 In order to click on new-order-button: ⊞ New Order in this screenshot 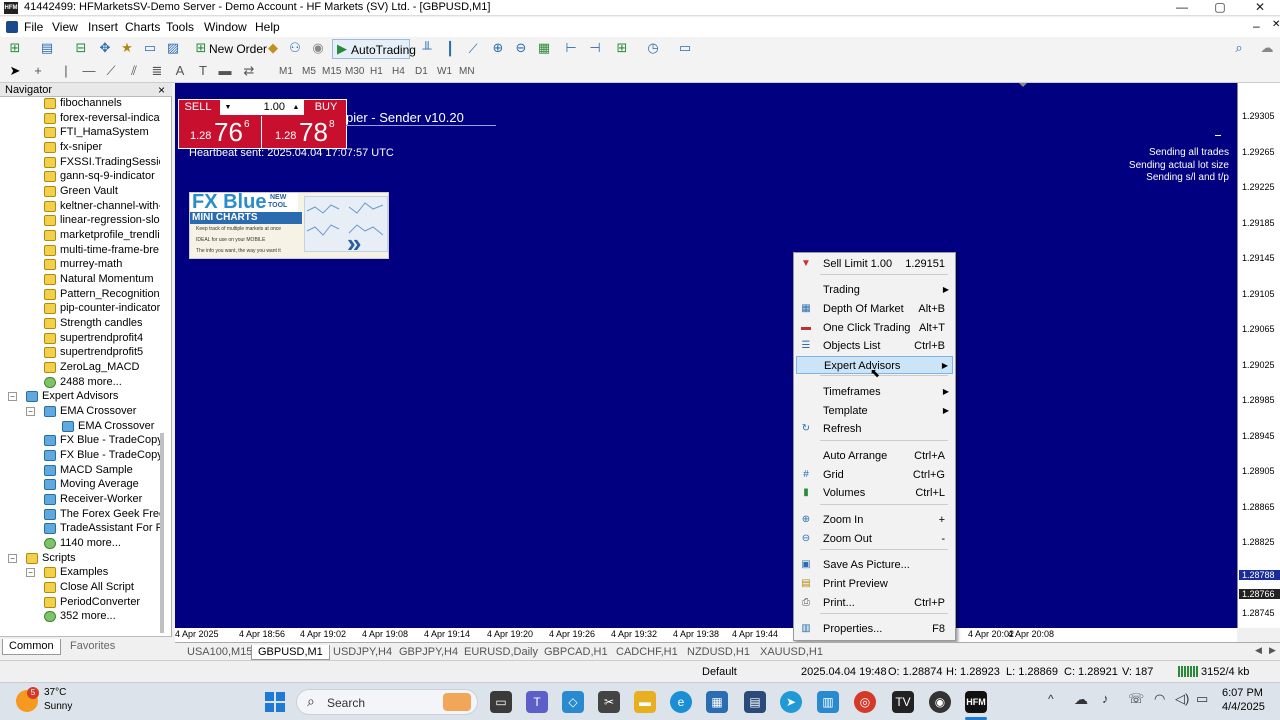, I will do `click(229, 49)`.